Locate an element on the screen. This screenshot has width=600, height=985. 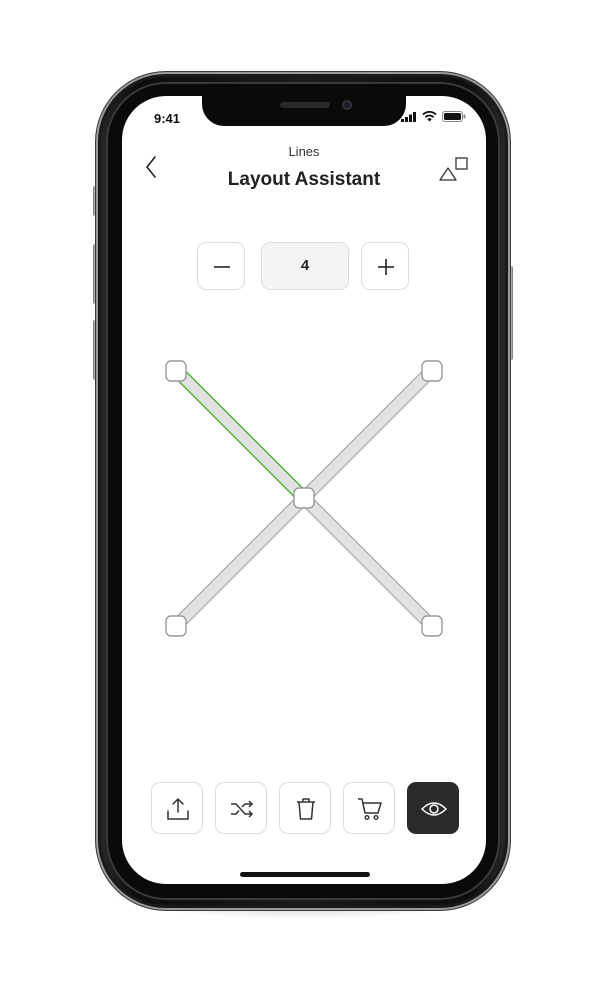
eye-icon is located at coordinates (434, 809).